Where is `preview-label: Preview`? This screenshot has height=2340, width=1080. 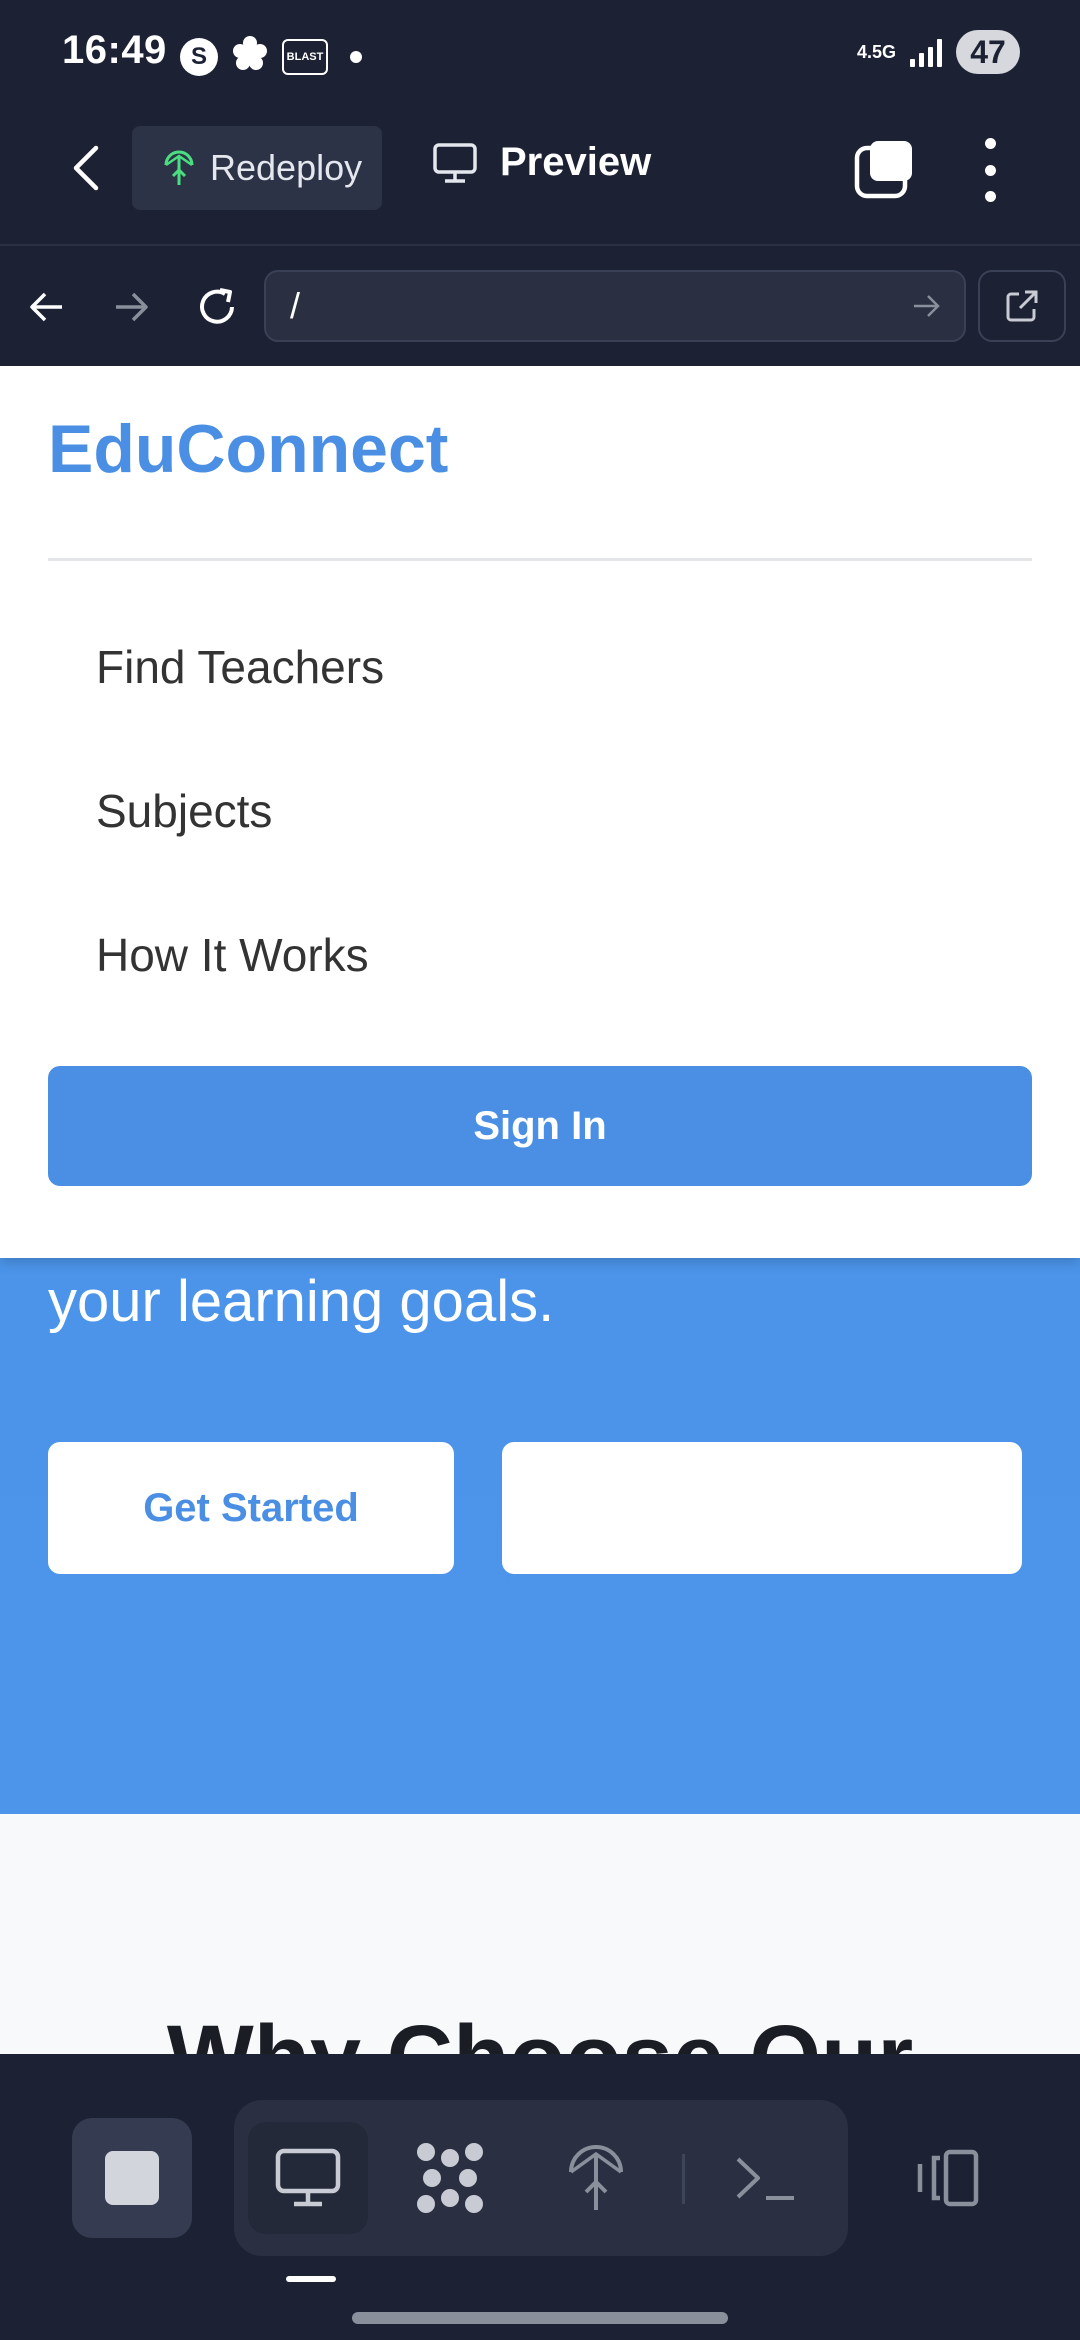
preview-label: Preview is located at coordinates (576, 162).